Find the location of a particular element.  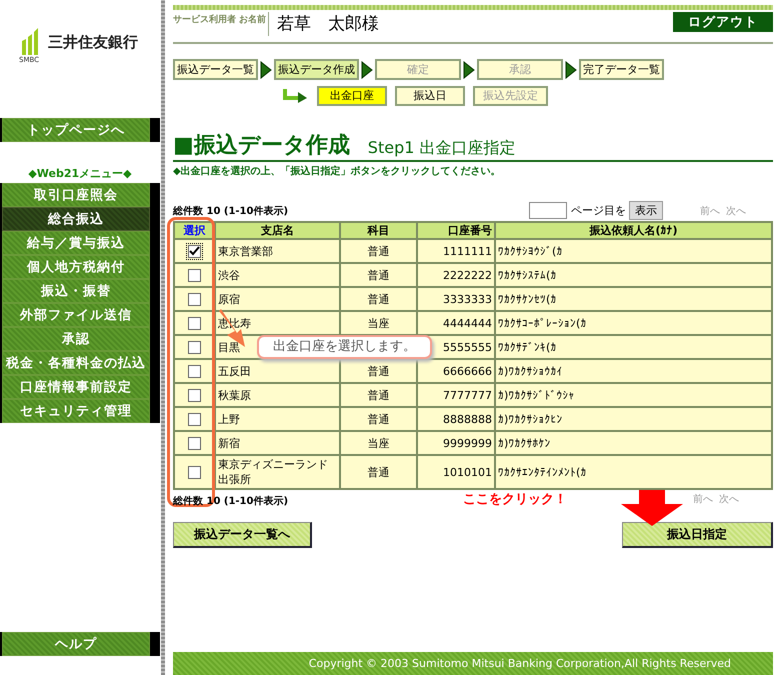

table-cell: 東京営業部 is located at coordinates (277, 251).